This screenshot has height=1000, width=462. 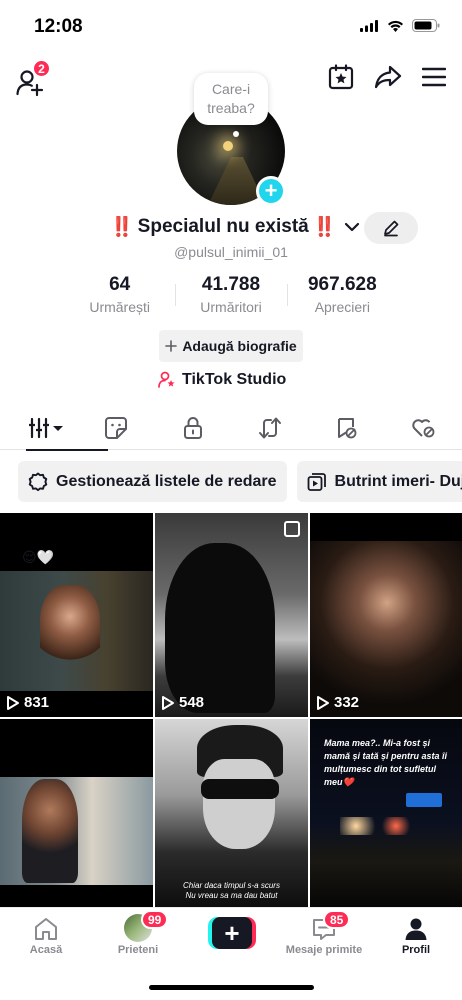 I want to click on edit-profile-button, so click(x=391, y=228).